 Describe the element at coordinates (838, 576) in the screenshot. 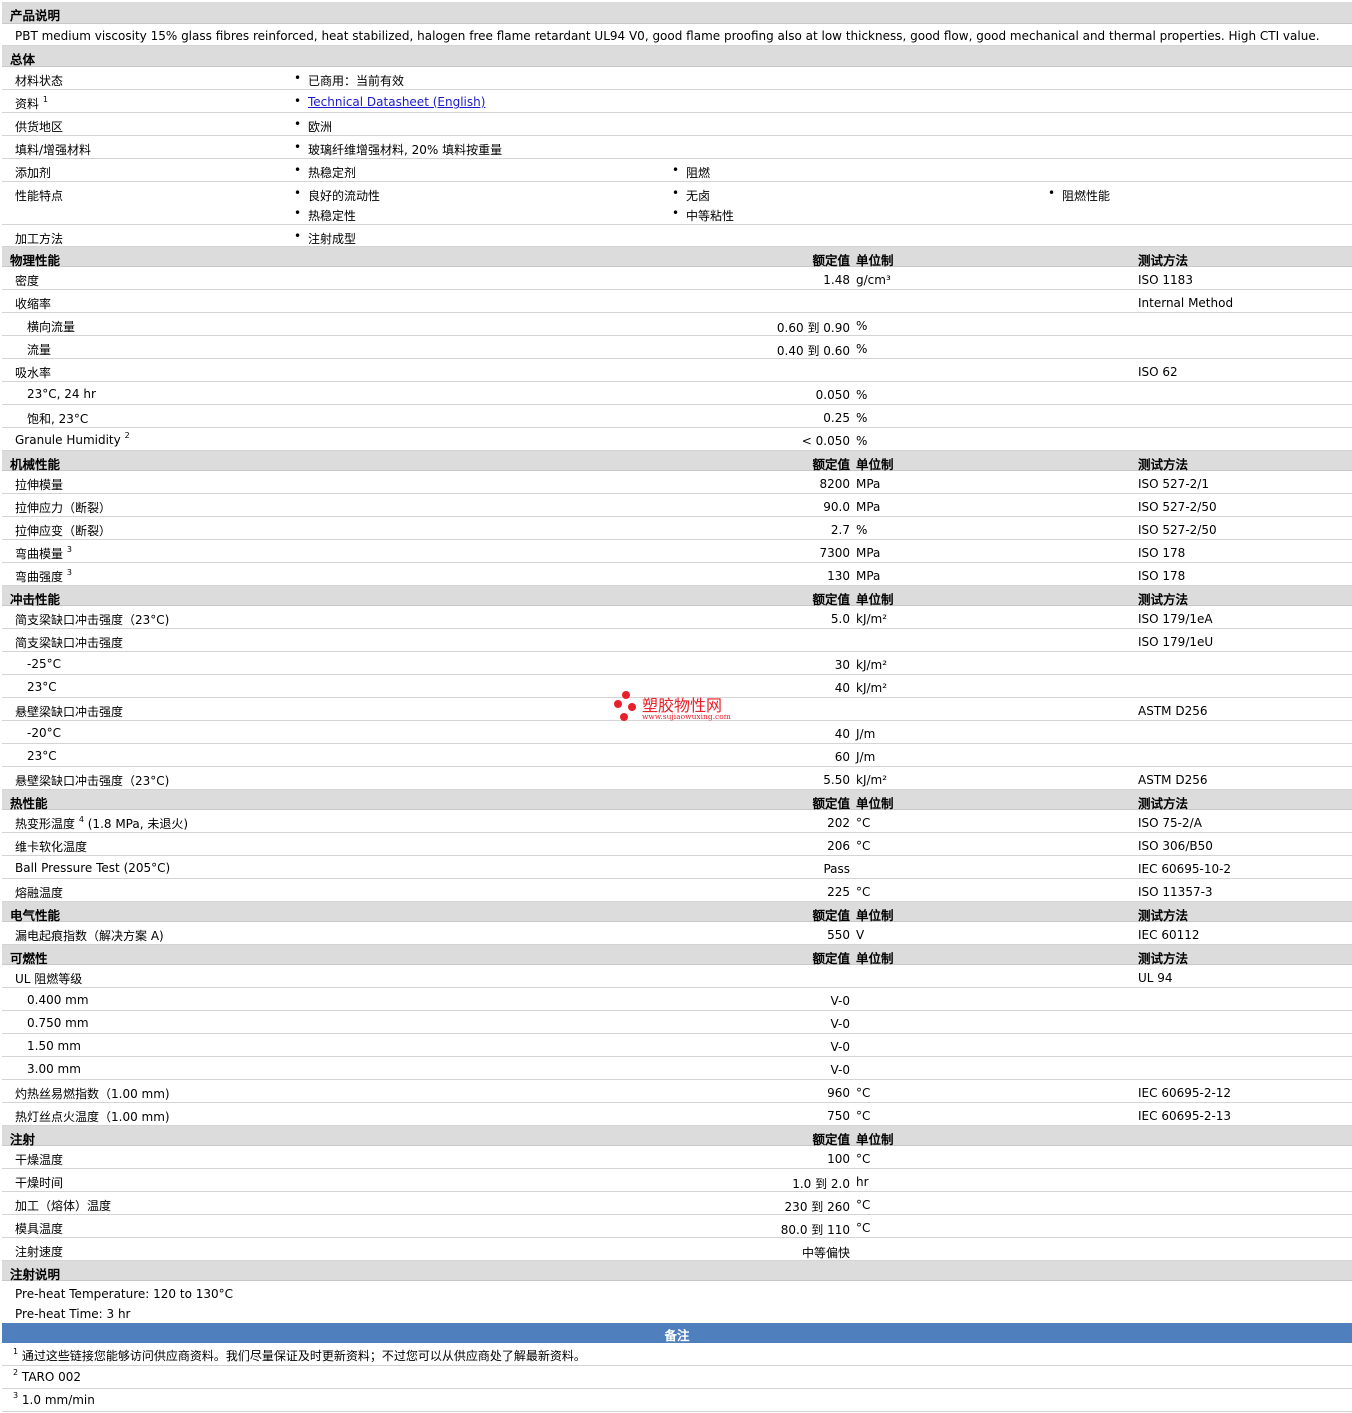

I see `property-value: 130` at that location.